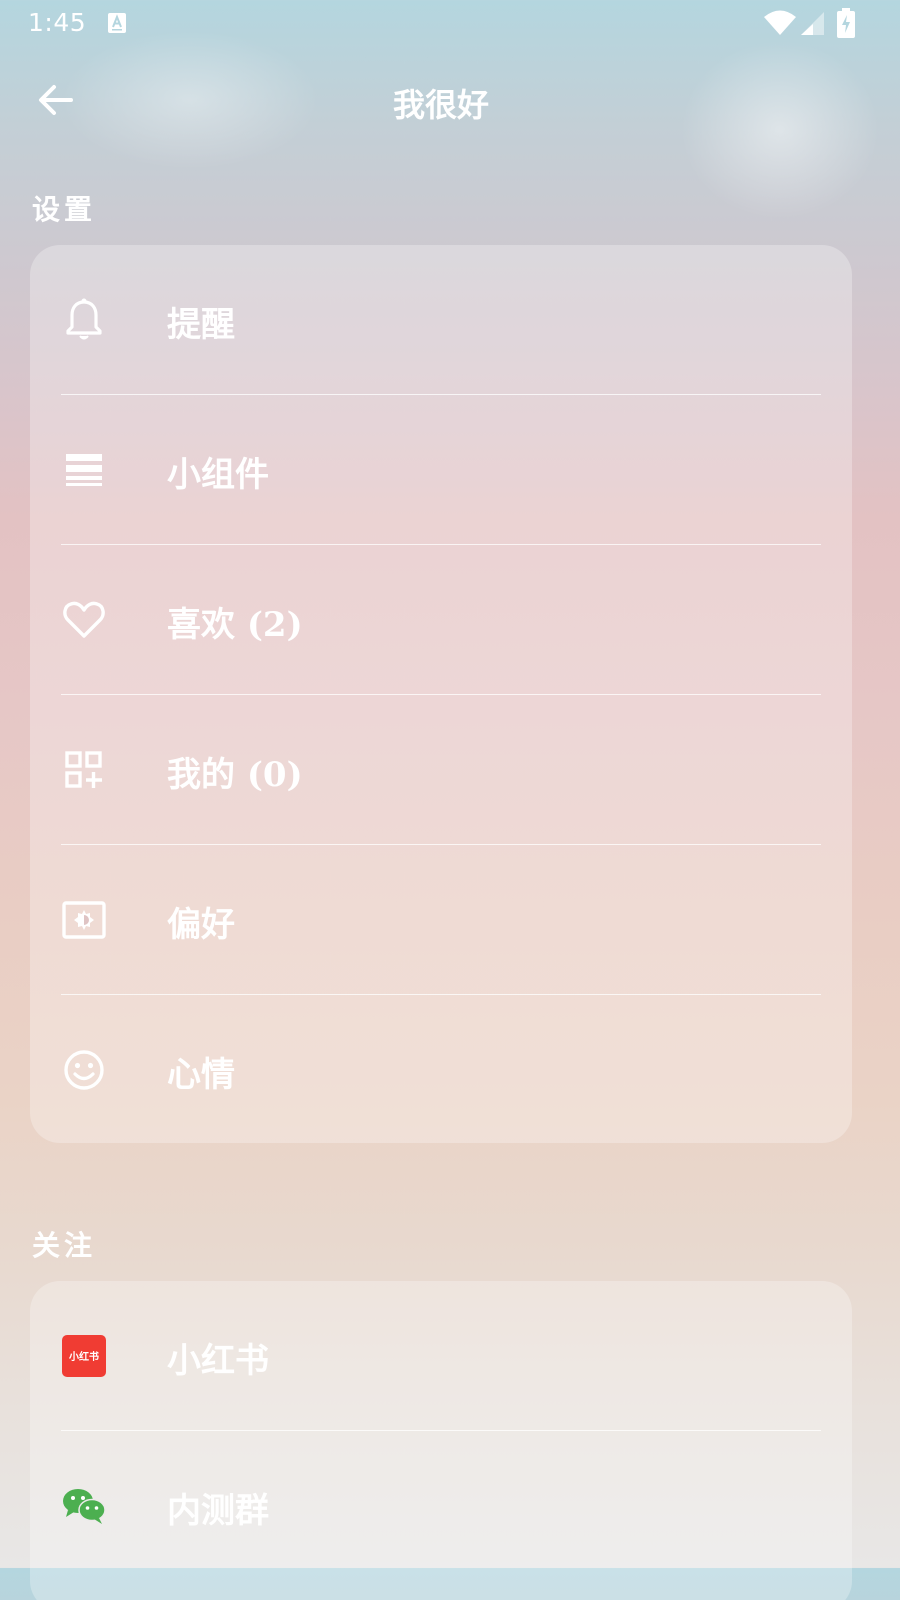 Image resolution: width=900 pixels, height=1600 pixels. Describe the element at coordinates (441, 1506) in the screenshot. I see `follow-item-beta-group: 内测群` at that location.